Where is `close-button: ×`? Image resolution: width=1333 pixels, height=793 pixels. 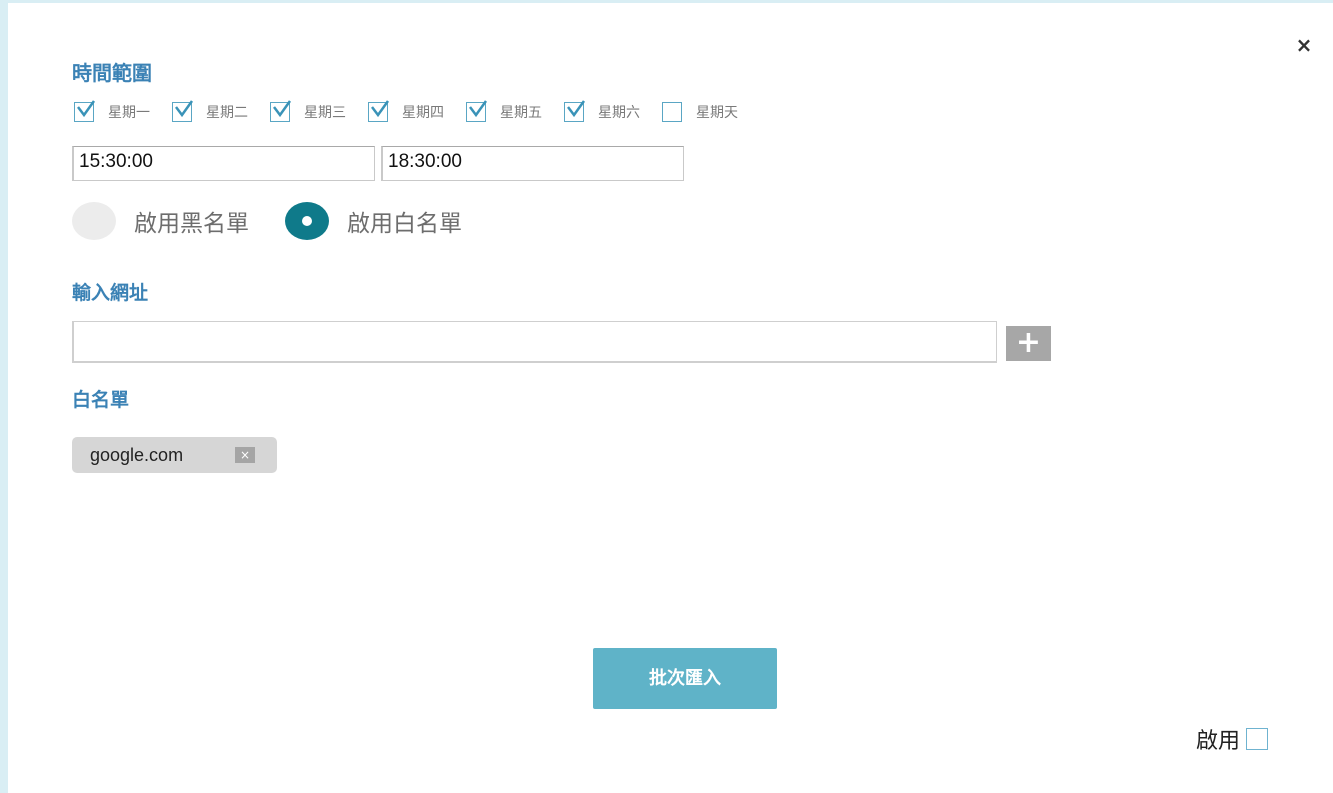
close-button: × is located at coordinates (1304, 45).